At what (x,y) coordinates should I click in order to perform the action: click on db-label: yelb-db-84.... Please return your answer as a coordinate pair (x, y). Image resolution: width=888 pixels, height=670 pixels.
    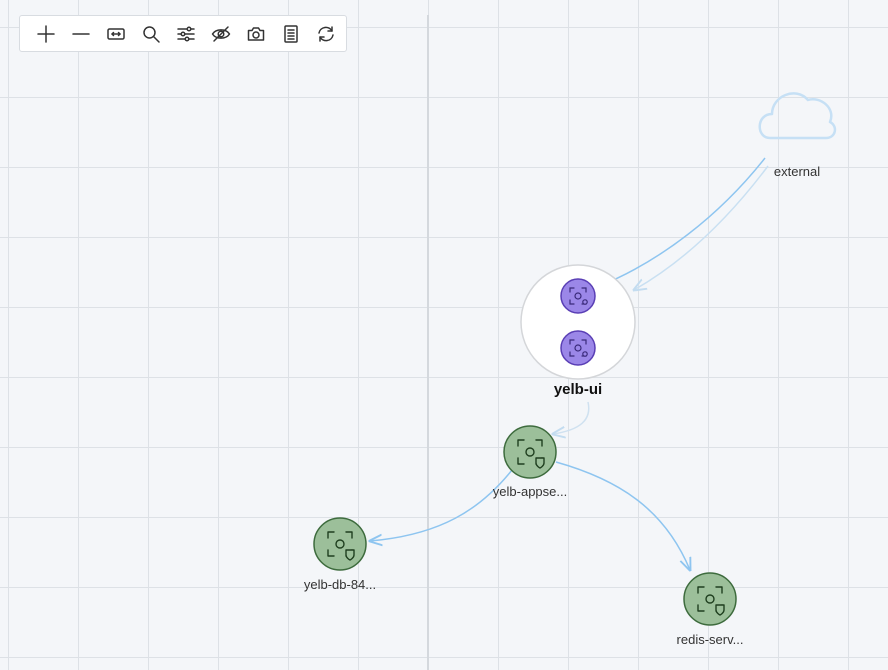
    Looking at the image, I should click on (340, 584).